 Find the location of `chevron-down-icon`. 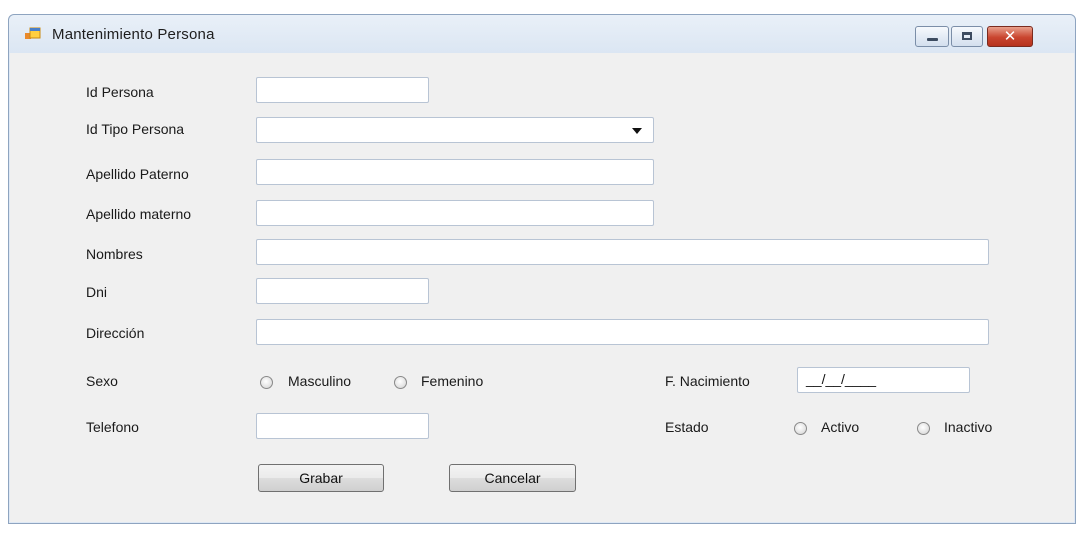

chevron-down-icon is located at coordinates (637, 131).